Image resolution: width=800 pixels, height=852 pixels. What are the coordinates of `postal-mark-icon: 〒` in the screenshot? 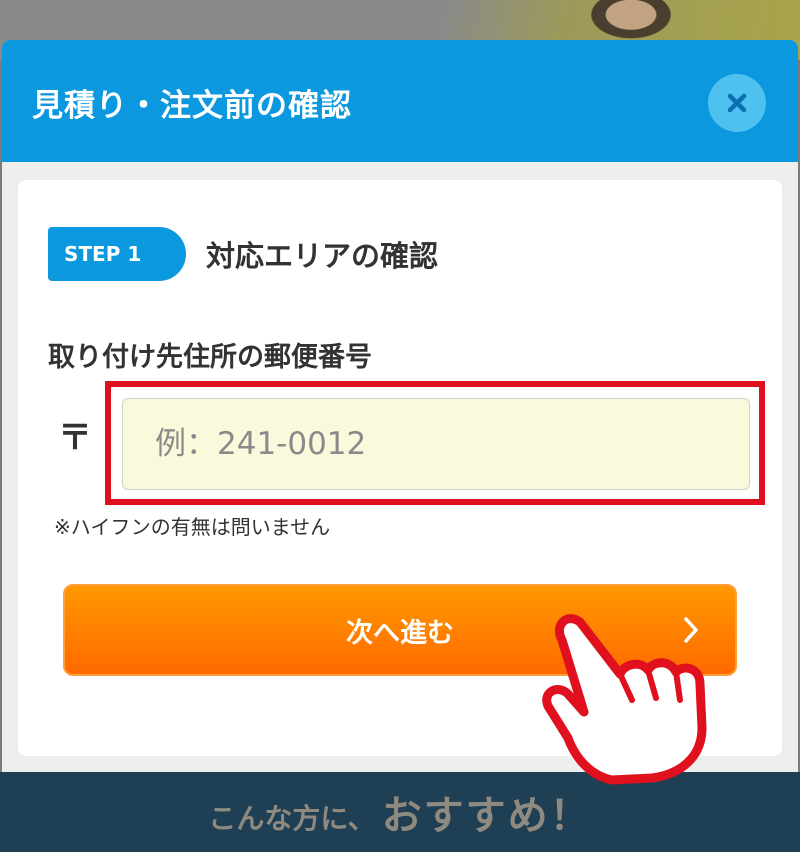 It's located at (75, 438).